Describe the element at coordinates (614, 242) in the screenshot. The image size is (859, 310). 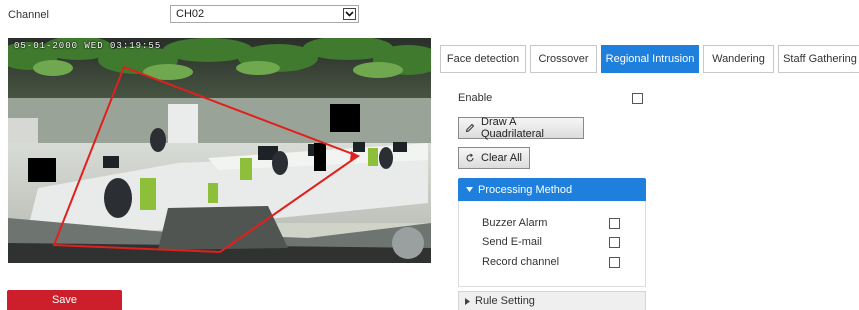
I see `send-email-checkbox` at that location.